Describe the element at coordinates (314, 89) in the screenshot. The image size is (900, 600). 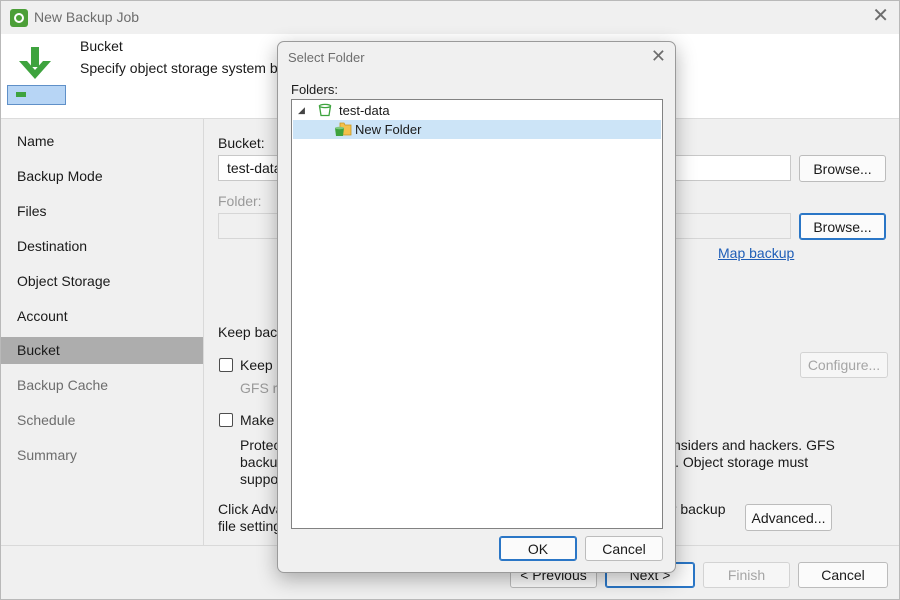
I see `folders-label: Folders:` at that location.